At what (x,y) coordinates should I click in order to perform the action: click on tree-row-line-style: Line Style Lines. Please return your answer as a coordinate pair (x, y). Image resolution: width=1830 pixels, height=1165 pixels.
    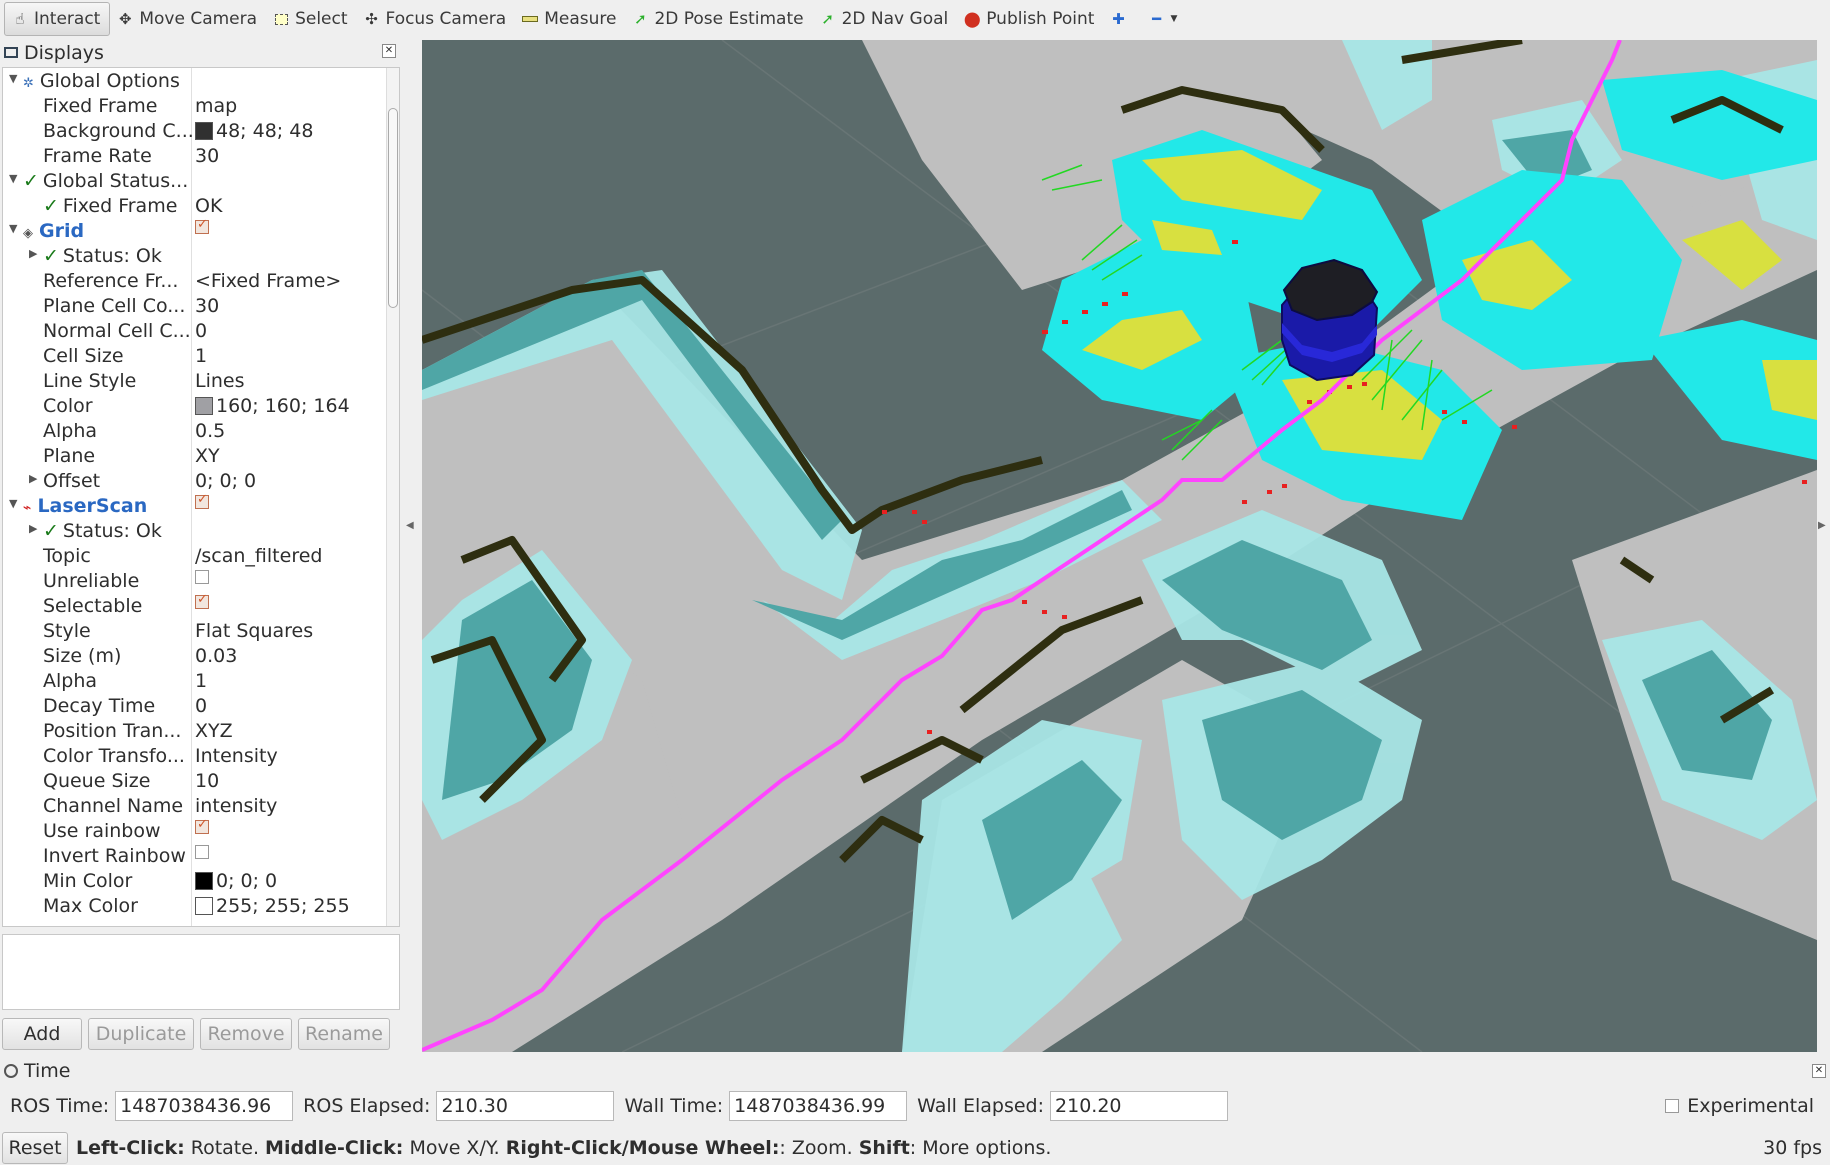
    Looking at the image, I should click on (201, 380).